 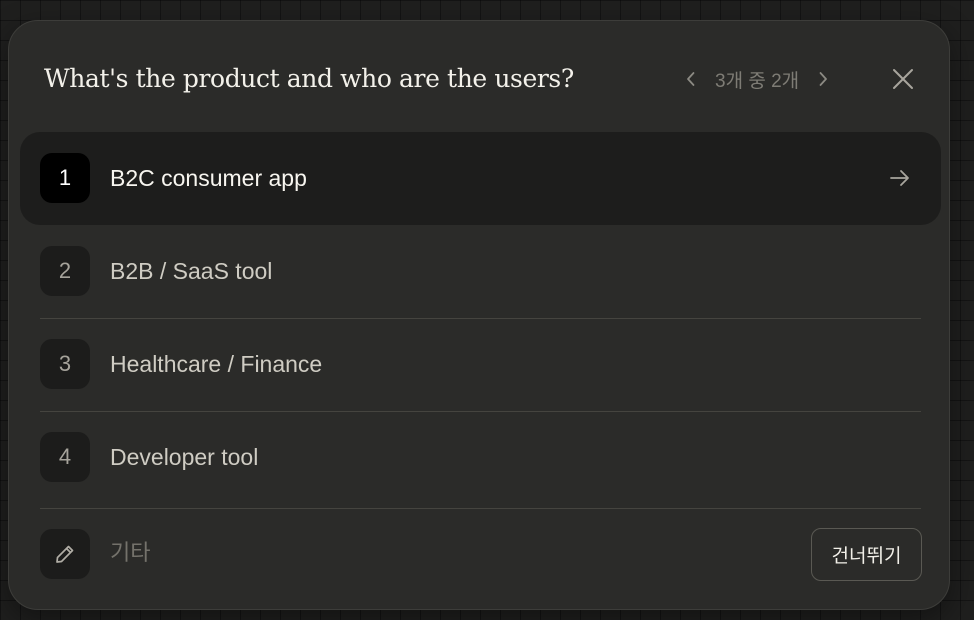 What do you see at coordinates (480, 178) in the screenshot?
I see `option-item-b2c-consumer-app: 1 B2C consumer app` at bounding box center [480, 178].